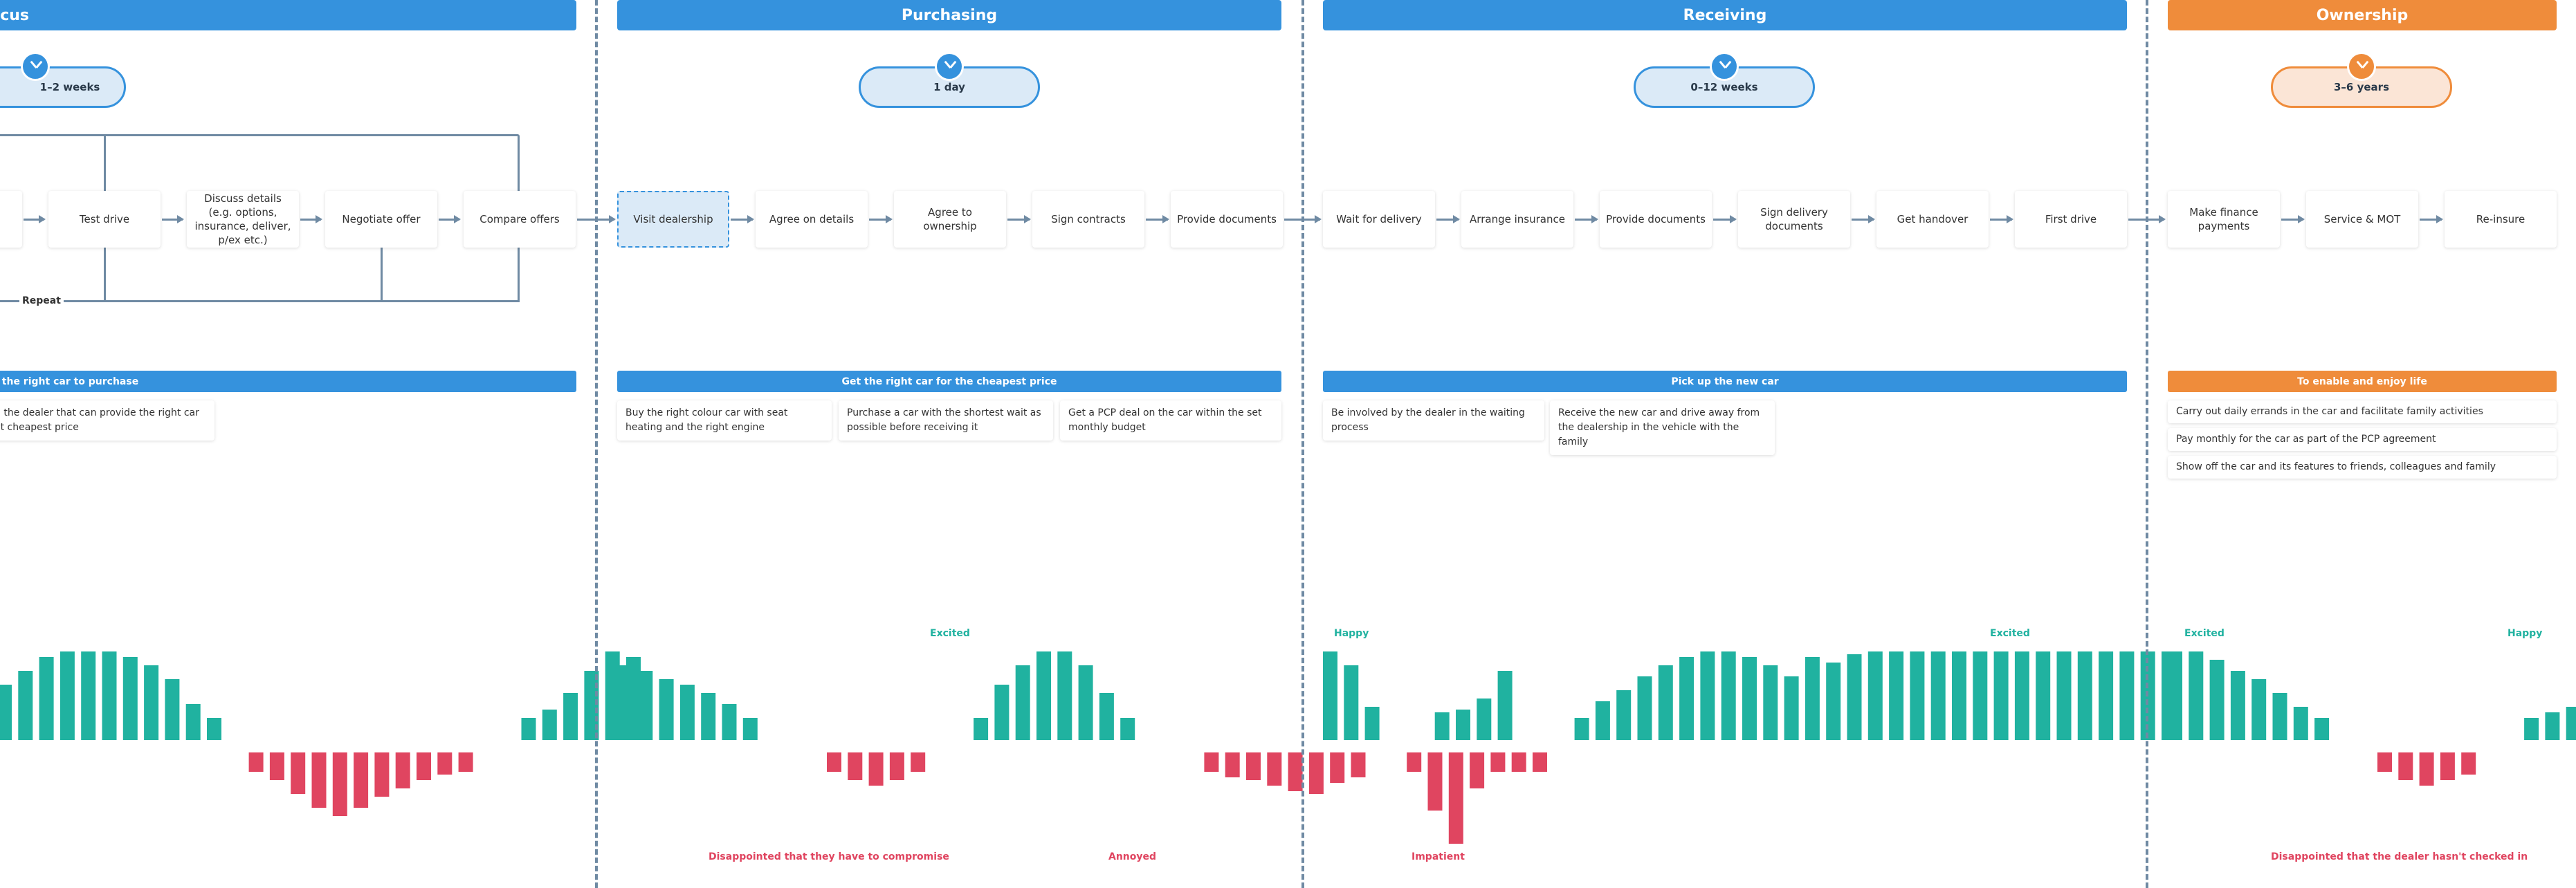 This screenshot has width=2576, height=888. I want to click on phase-title-ownership: Ownership, so click(2362, 15).